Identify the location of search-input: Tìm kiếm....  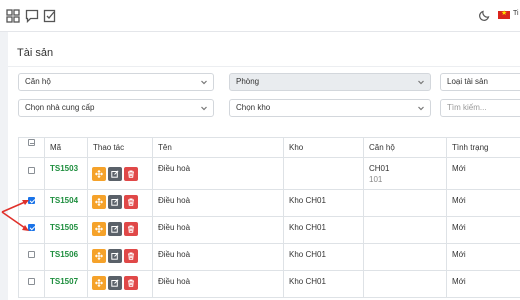
(480, 108).